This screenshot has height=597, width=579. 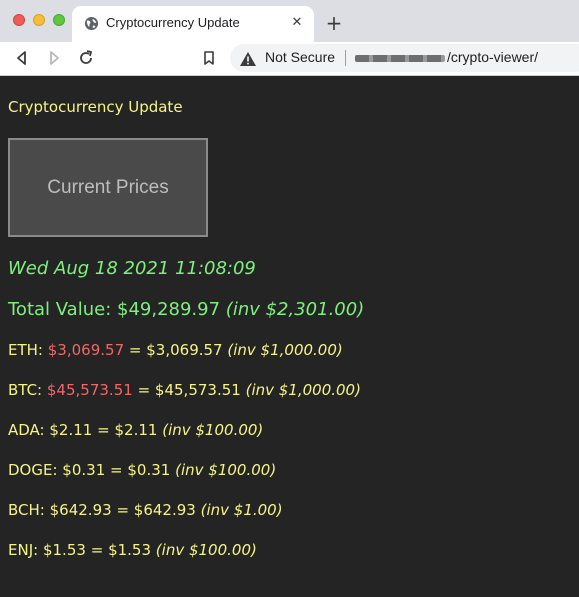 I want to click on back-icon, so click(x=22, y=58).